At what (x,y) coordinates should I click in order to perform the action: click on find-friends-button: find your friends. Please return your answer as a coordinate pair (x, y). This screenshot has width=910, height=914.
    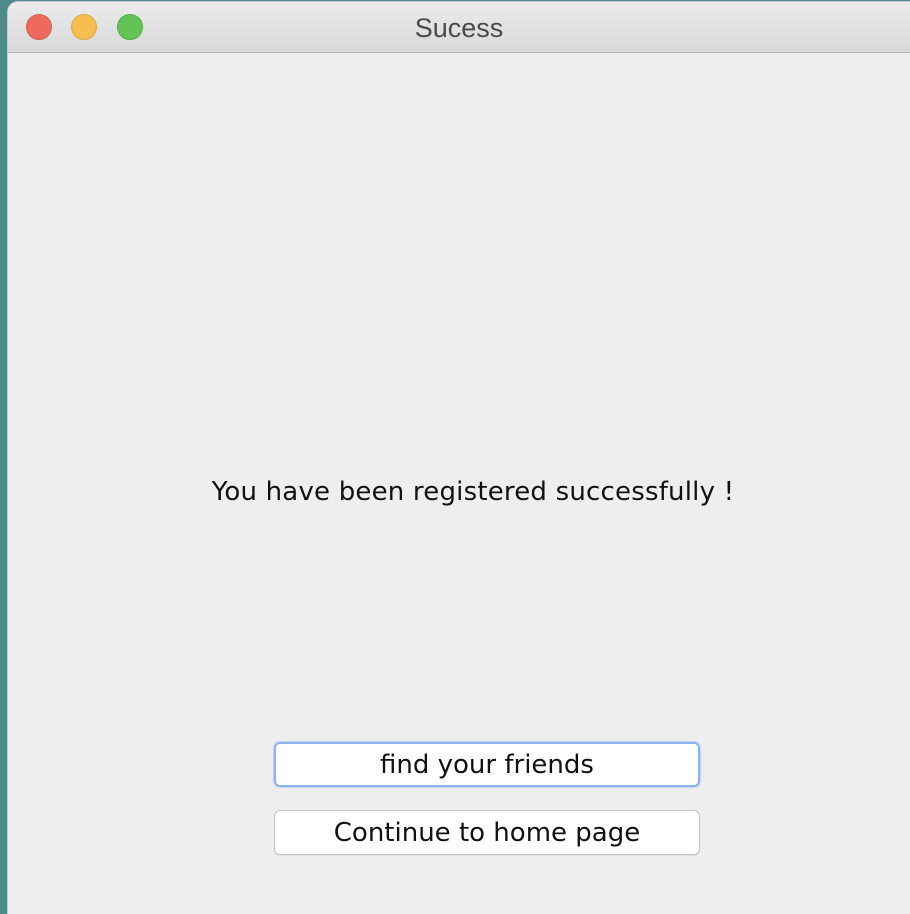
    Looking at the image, I should click on (487, 764).